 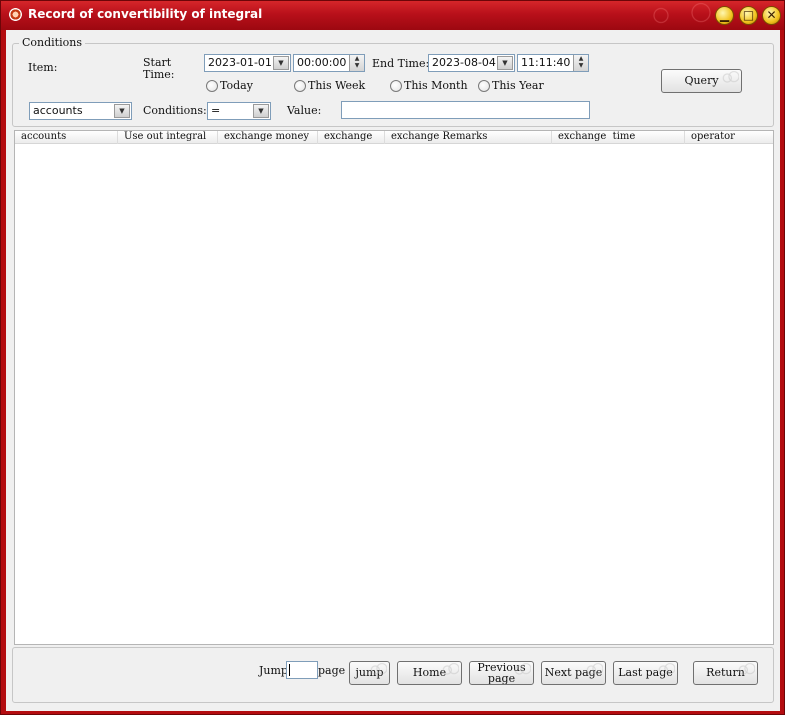 What do you see at coordinates (464, 62) in the screenshot?
I see `end-date-value: 2023-08-04` at bounding box center [464, 62].